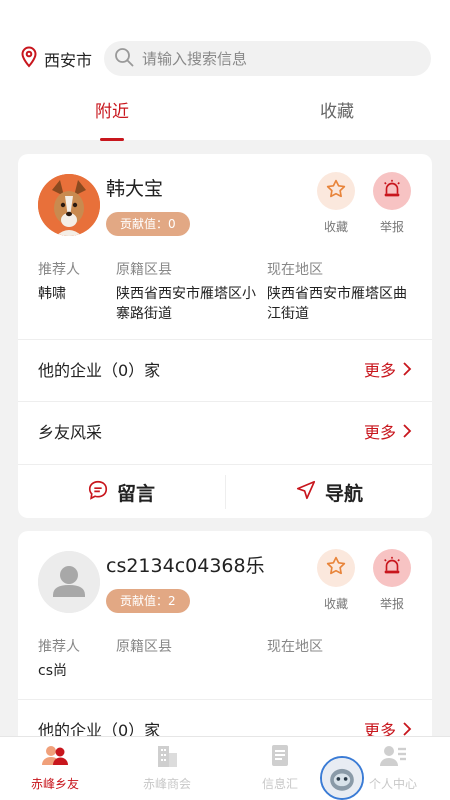 This screenshot has width=450, height=800. What do you see at coordinates (185, 566) in the screenshot?
I see `member-name: cs2134c04368乐` at bounding box center [185, 566].